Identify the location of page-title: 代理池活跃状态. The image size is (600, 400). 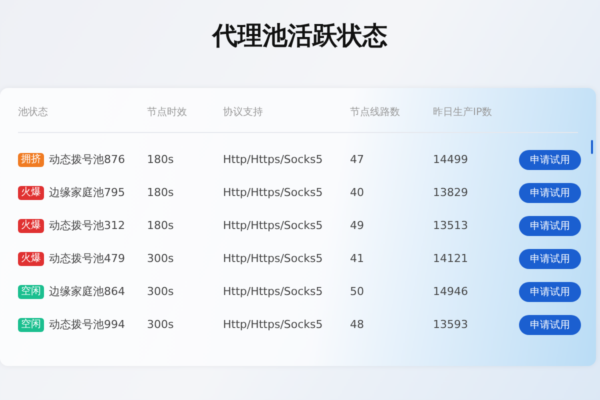
(299, 36).